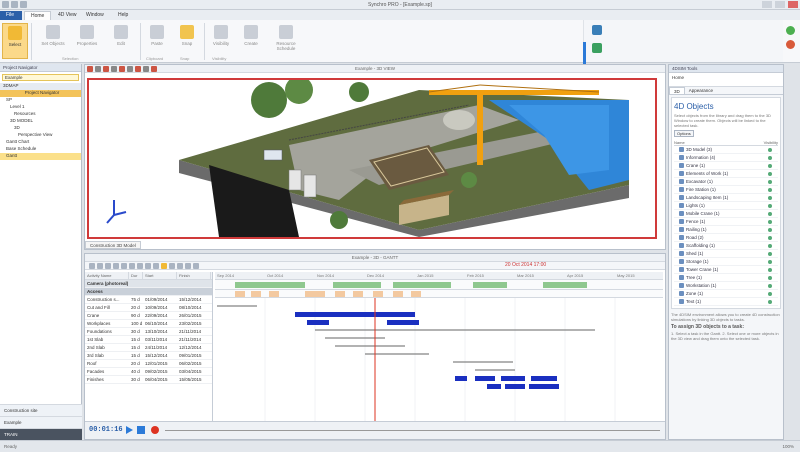 This screenshot has height=452, width=800. I want to click on object-list-item: Lights (1), so click(726, 206).